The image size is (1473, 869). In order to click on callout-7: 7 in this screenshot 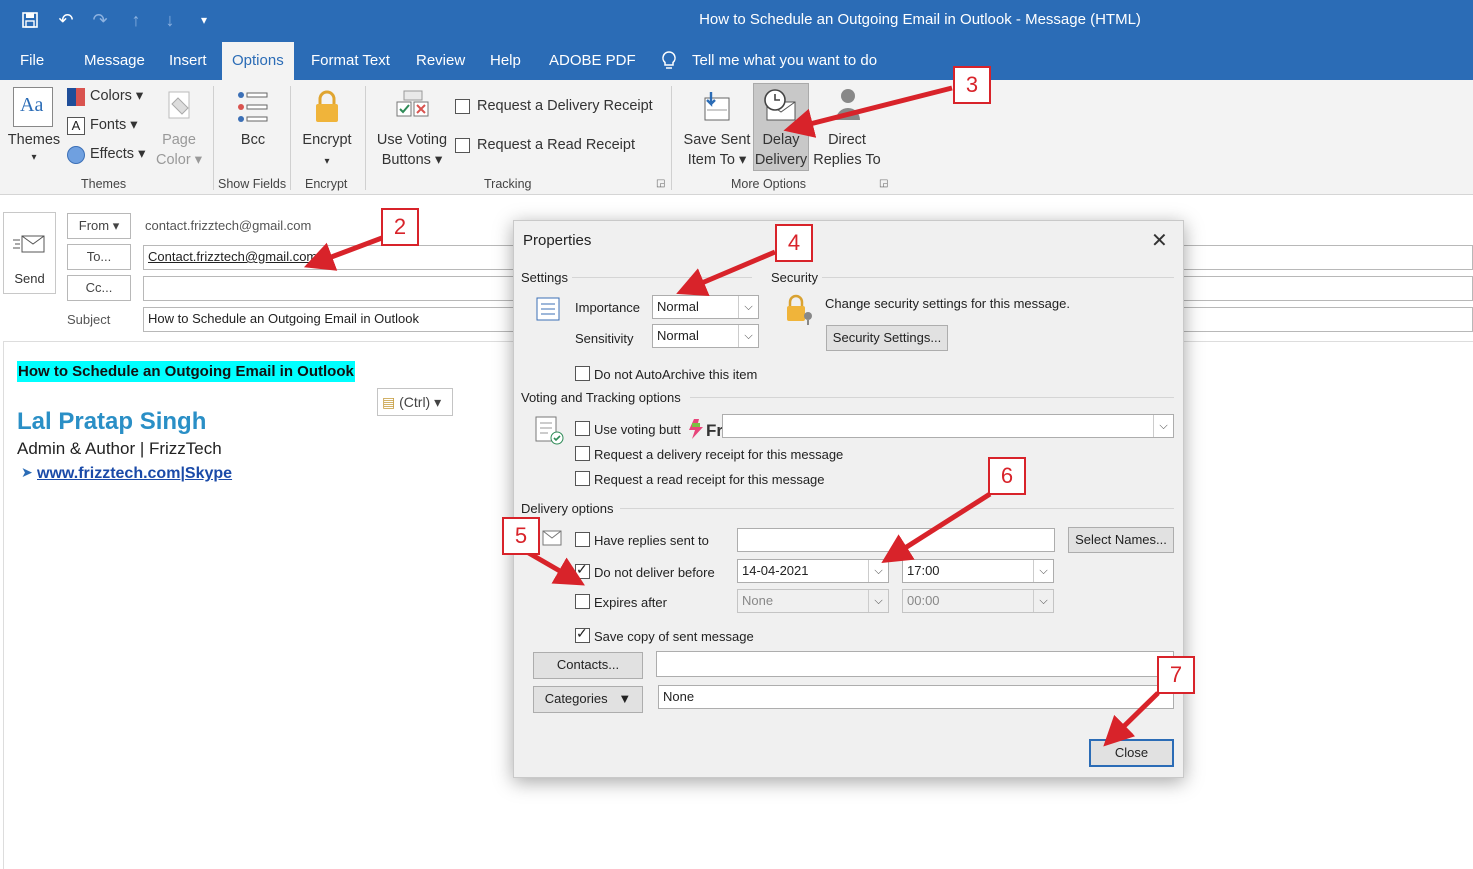, I will do `click(1176, 675)`.